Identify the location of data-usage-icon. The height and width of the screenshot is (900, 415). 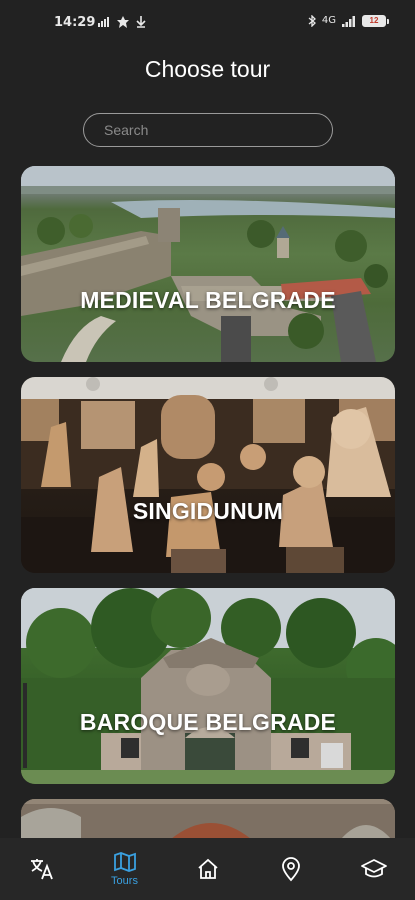
(103, 22).